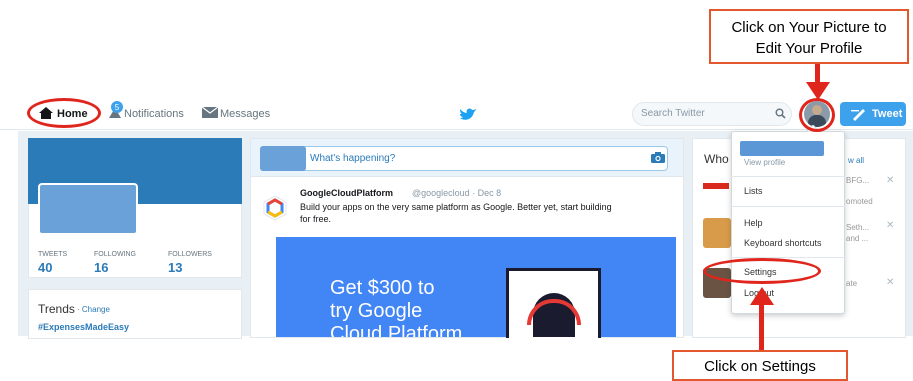 This screenshot has height=381, width=913. What do you see at coordinates (382, 288) in the screenshot?
I see `ad-text-line-1: Get $300 to` at bounding box center [382, 288].